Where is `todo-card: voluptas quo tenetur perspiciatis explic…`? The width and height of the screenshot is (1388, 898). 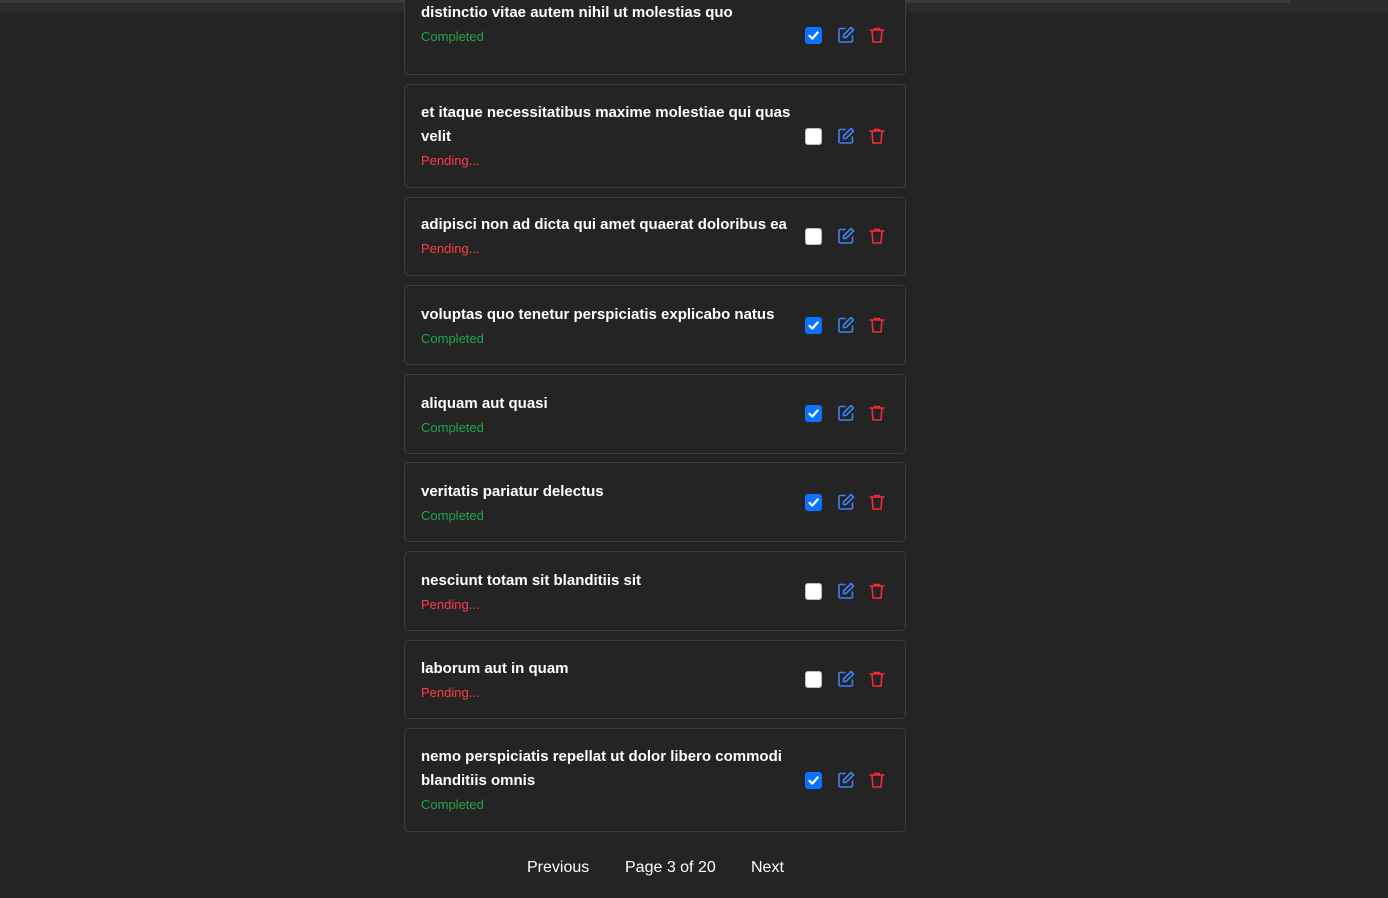 todo-card: voluptas quo tenetur perspiciatis explic… is located at coordinates (655, 325).